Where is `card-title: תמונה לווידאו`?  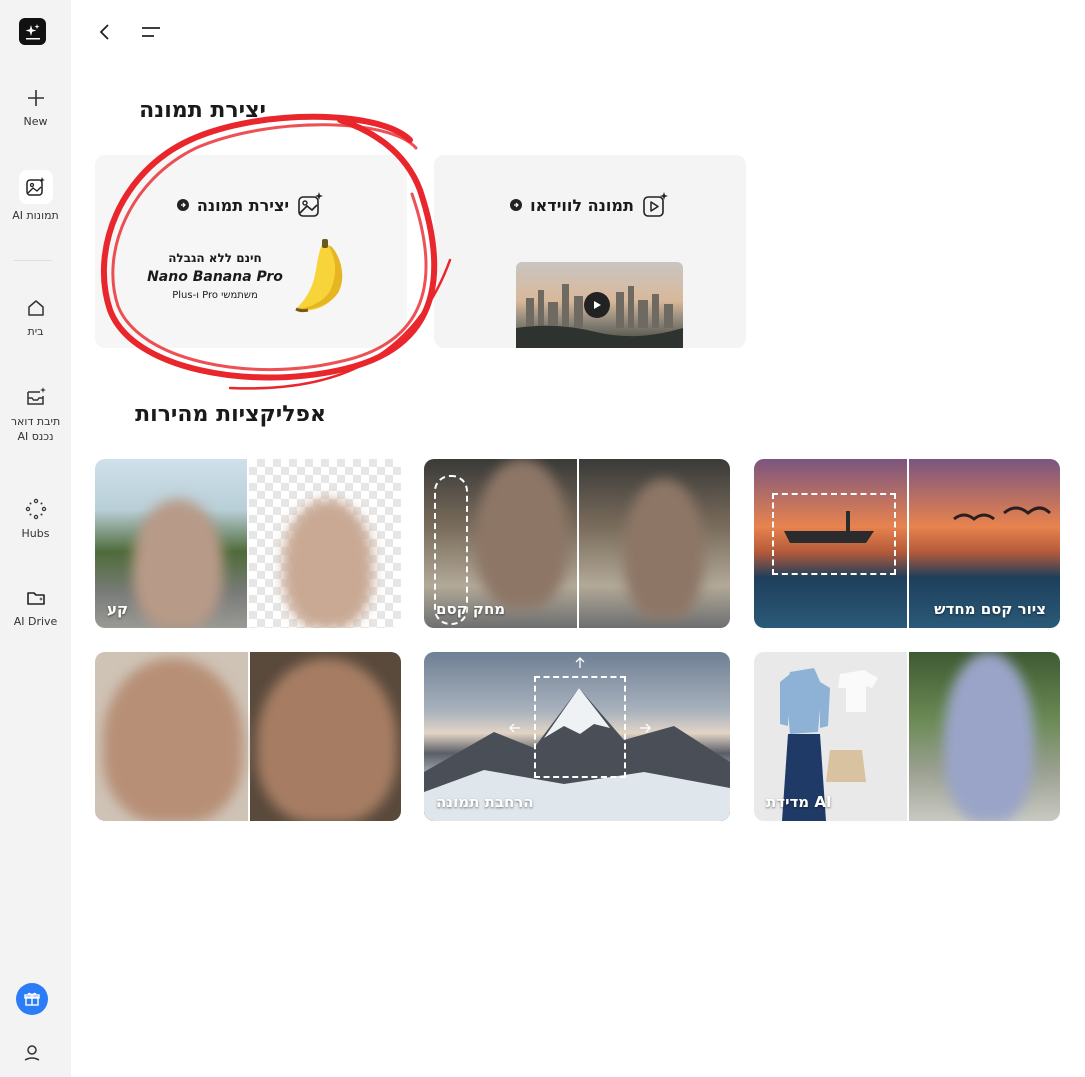
card-title: תמונה לווידאו is located at coordinates (582, 205).